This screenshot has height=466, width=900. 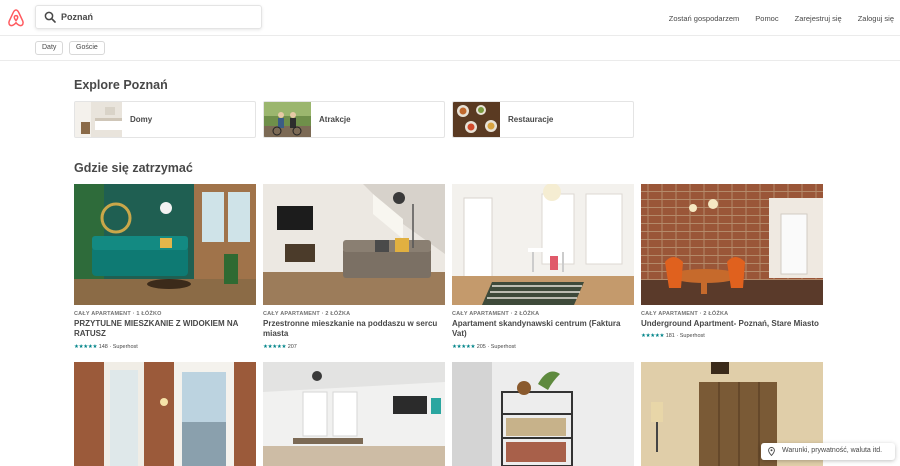 What do you see at coordinates (876, 18) in the screenshot?
I see `log-in-link: Zaloguj się` at bounding box center [876, 18].